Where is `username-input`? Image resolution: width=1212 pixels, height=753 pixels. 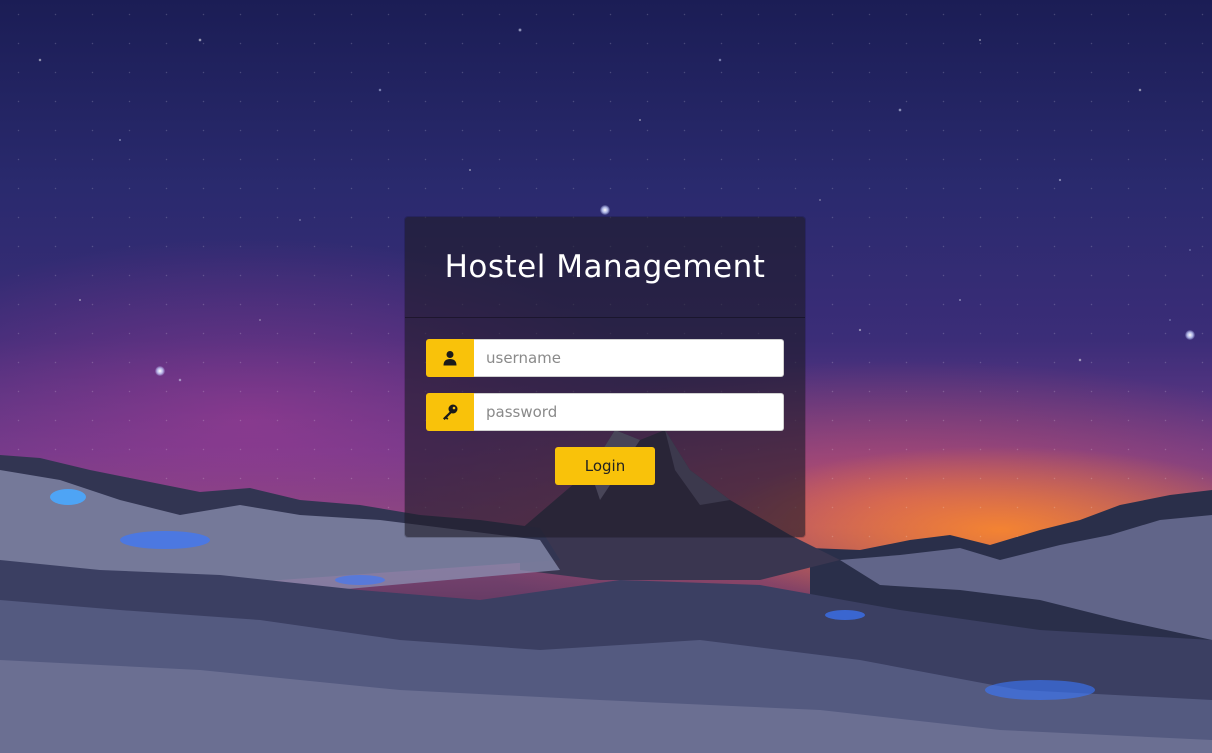 username-input is located at coordinates (629, 358).